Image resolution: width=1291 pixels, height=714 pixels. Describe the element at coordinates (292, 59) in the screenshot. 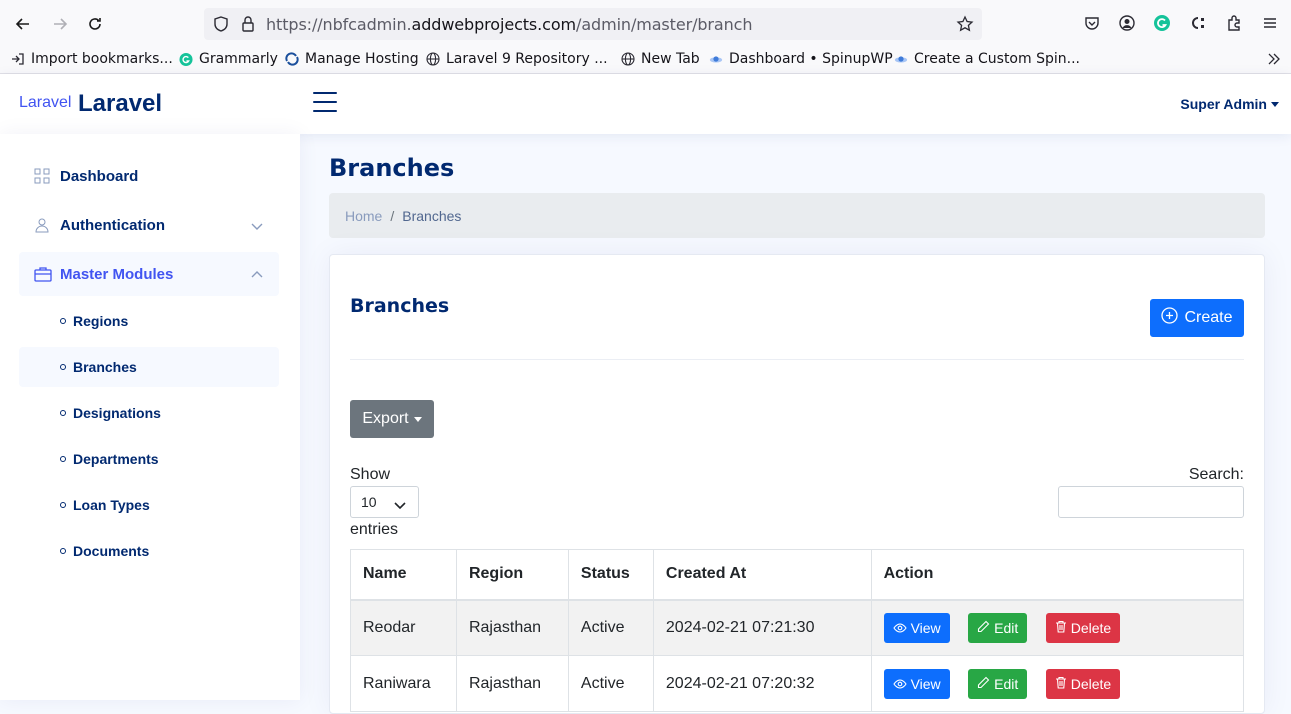

I see `hosting-icon` at that location.